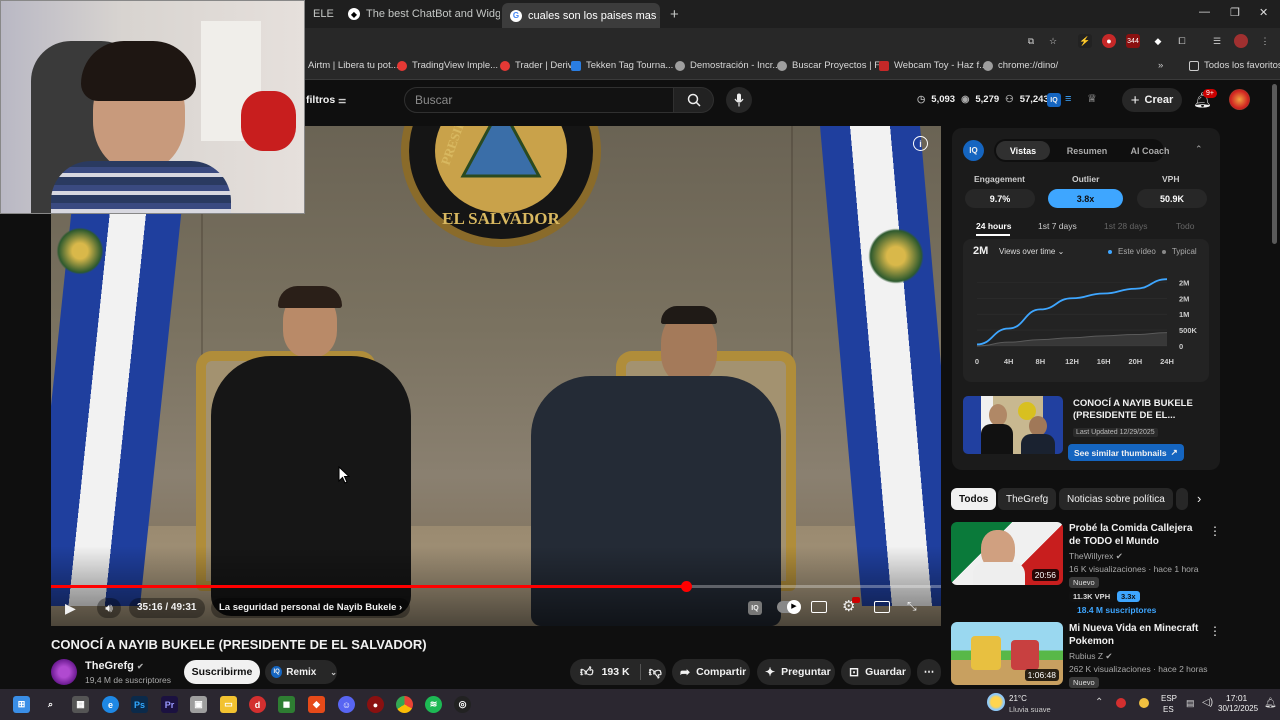 Image resolution: width=1280 pixels, height=720 pixels. I want to click on extension-icon: ⚡, so click(1085, 41).